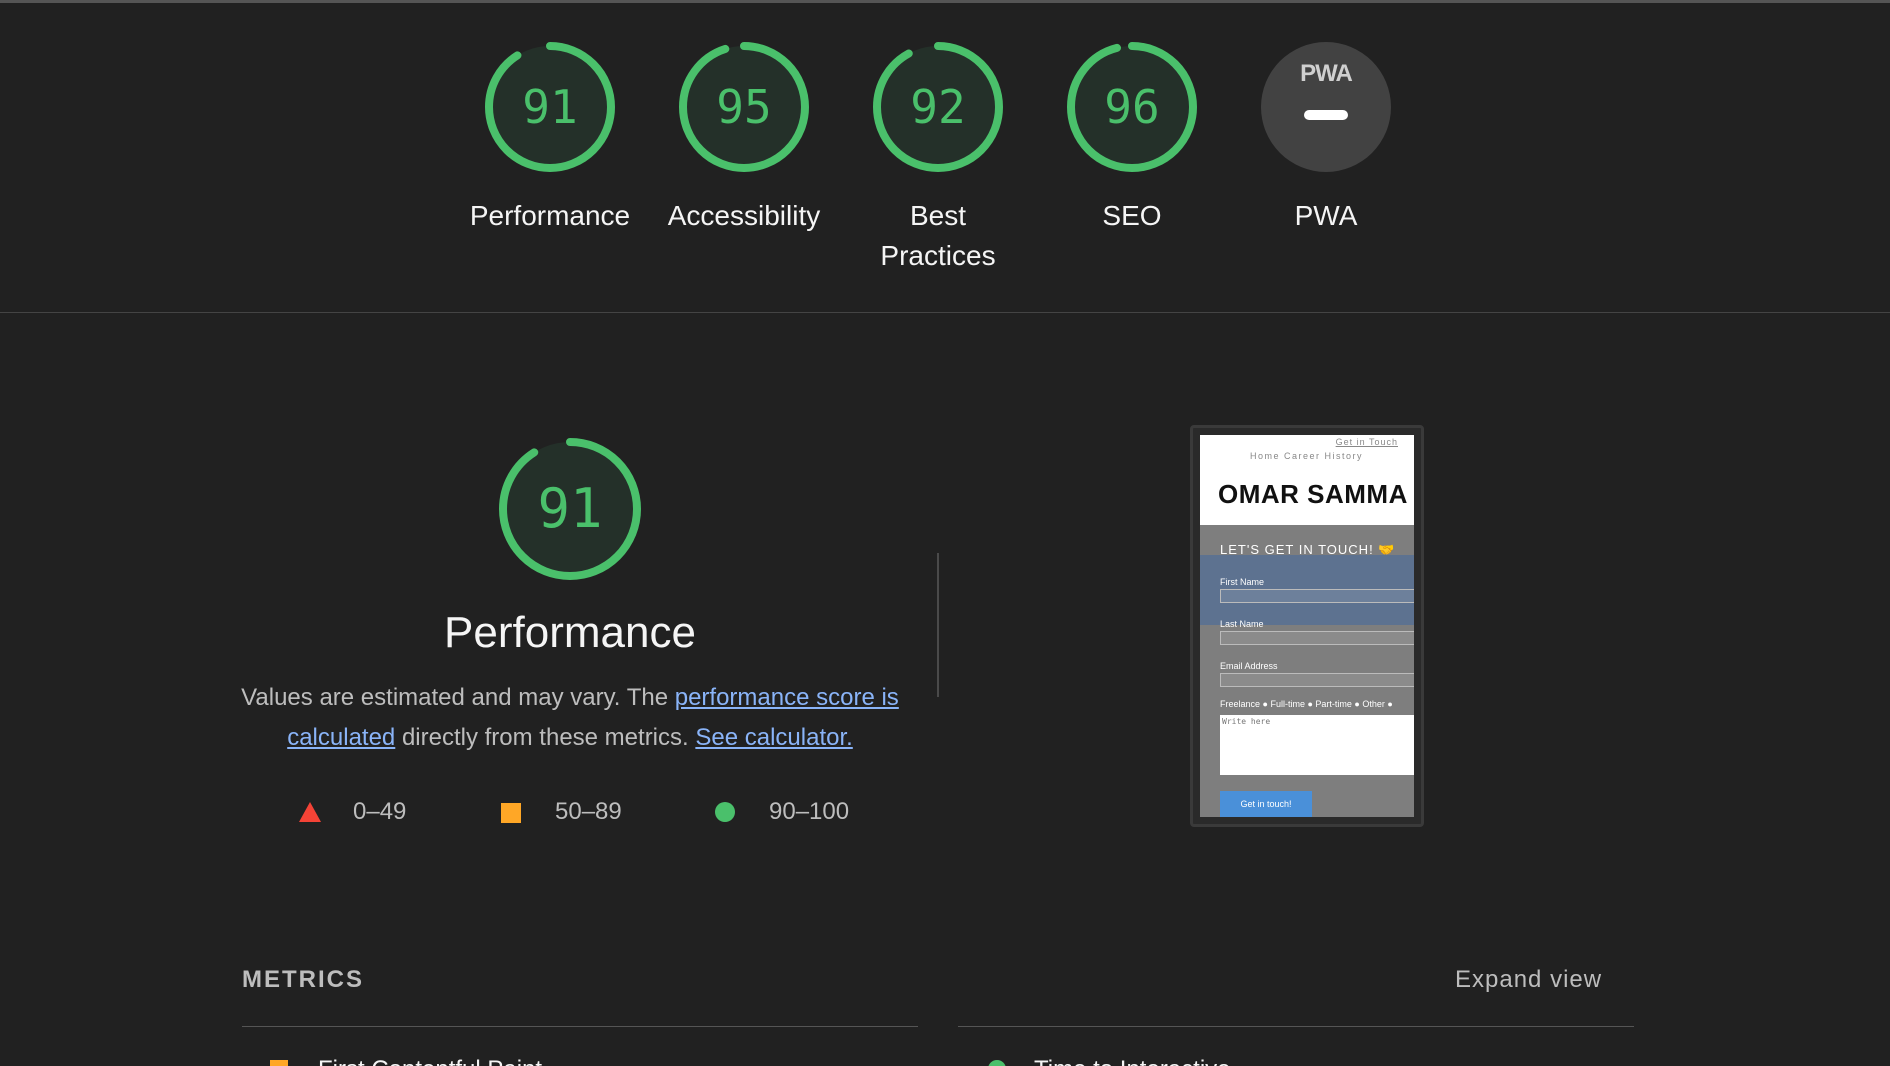  What do you see at coordinates (1317, 596) in the screenshot?
I see `thumb-input-first` at bounding box center [1317, 596].